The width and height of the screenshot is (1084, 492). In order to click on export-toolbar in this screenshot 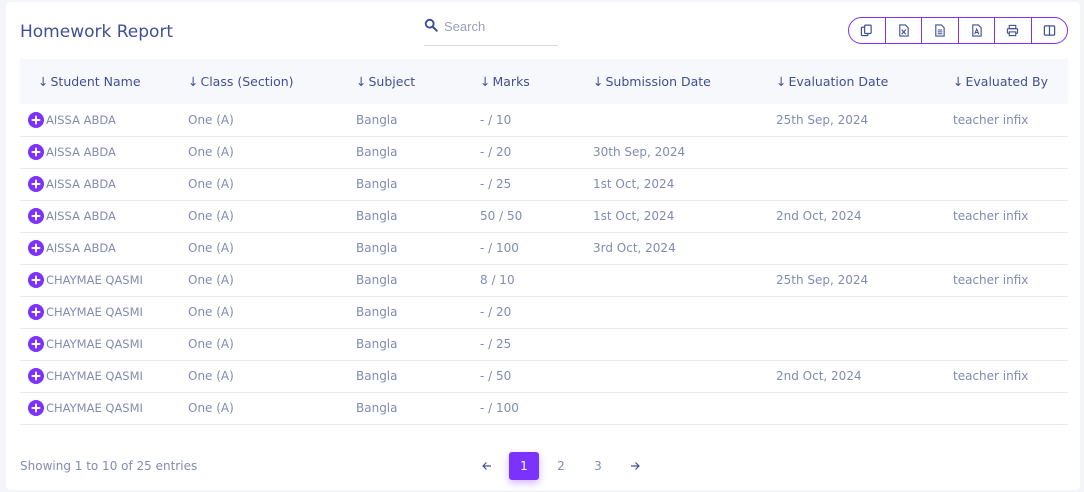, I will do `click(958, 30)`.